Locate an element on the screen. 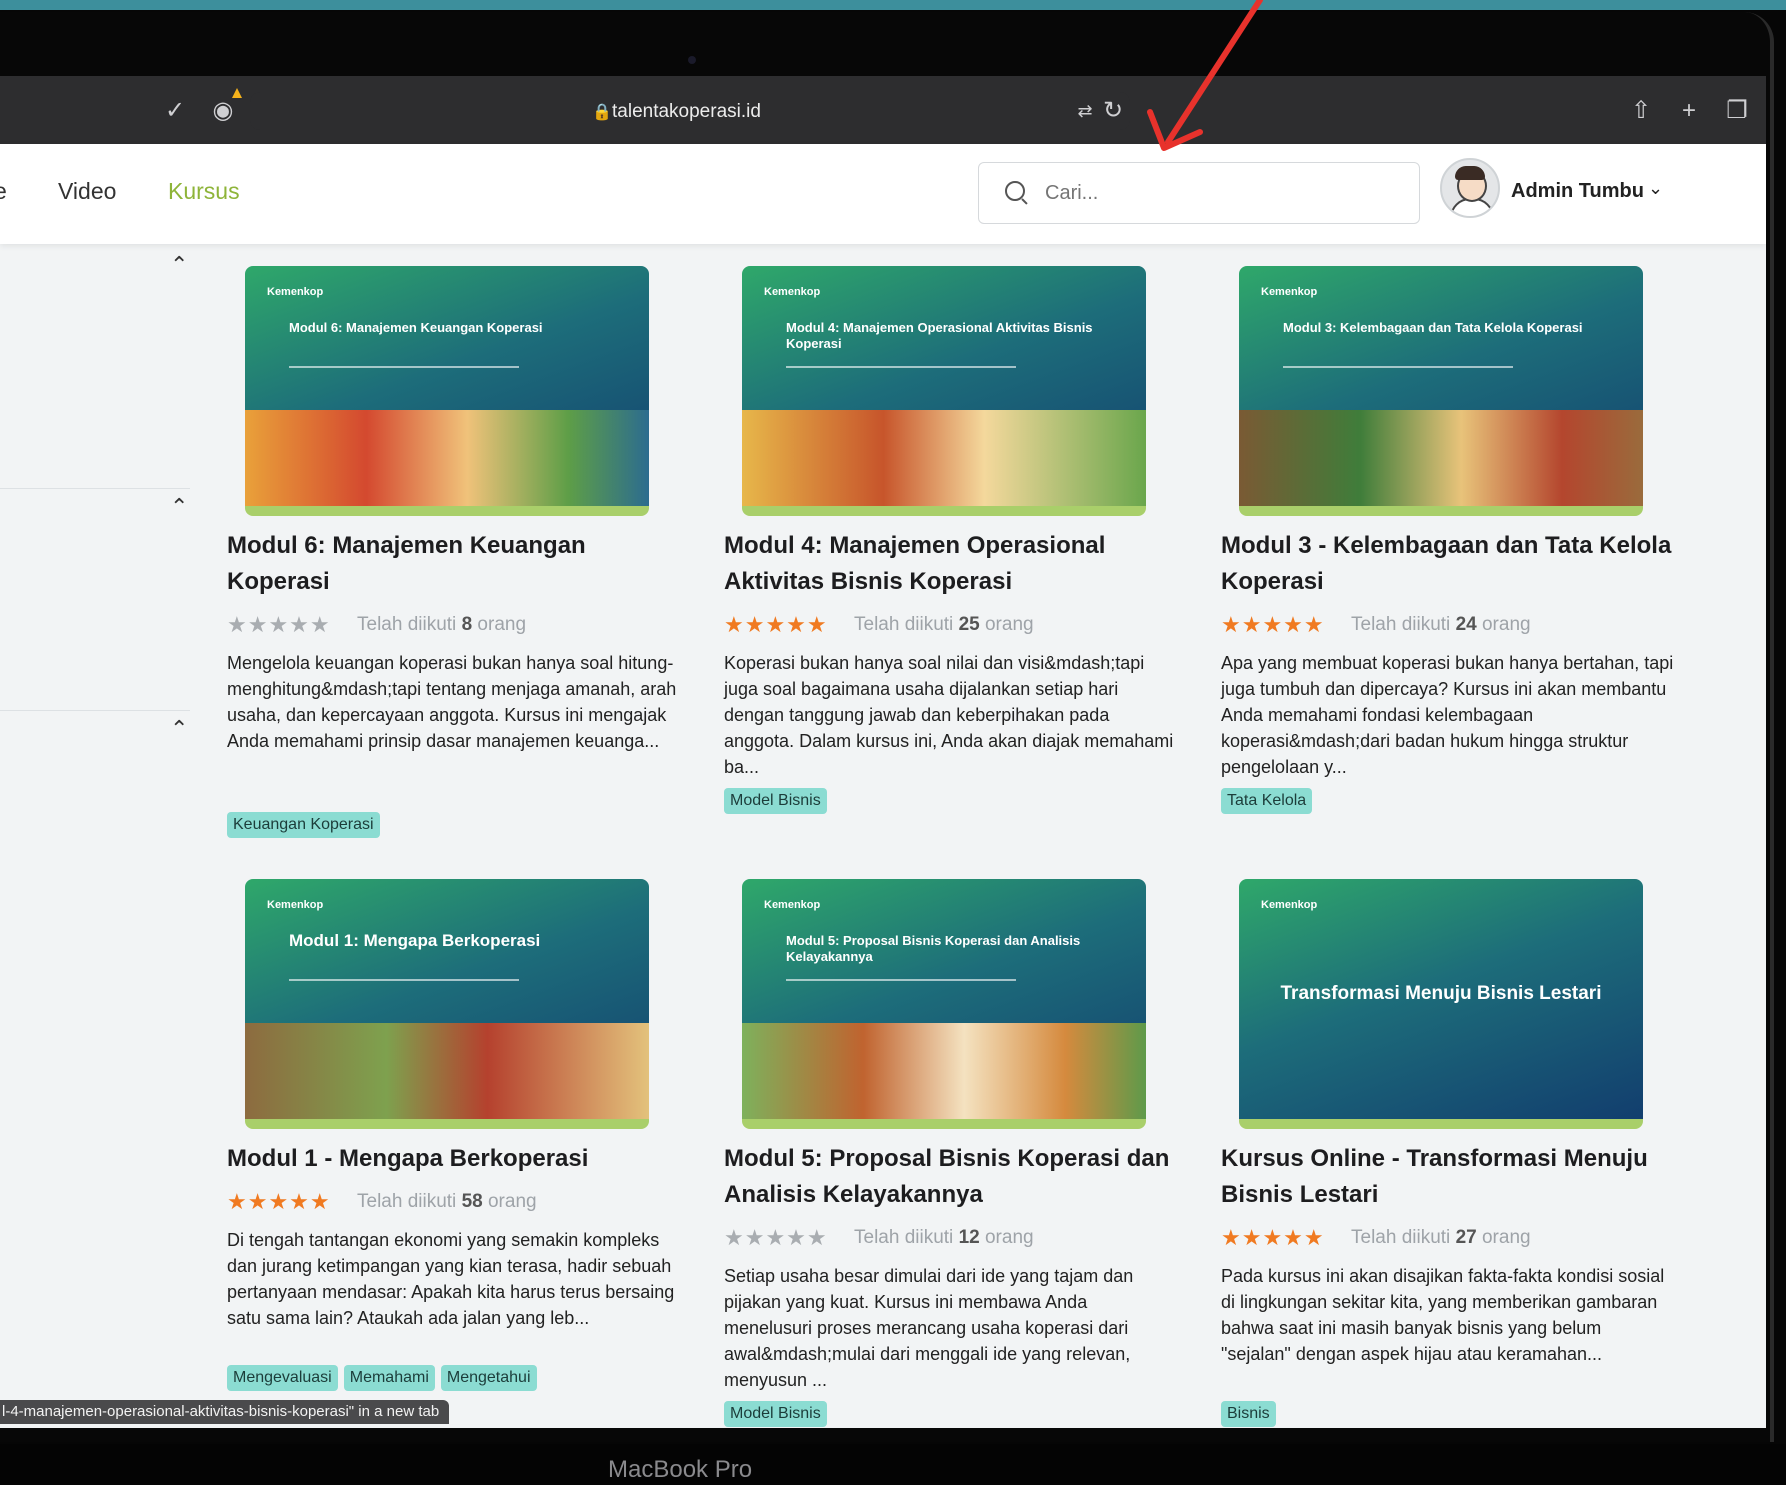 Image resolution: width=1786 pixels, height=1485 pixels. tag-list: Bisnis is located at coordinates (1248, 1414).